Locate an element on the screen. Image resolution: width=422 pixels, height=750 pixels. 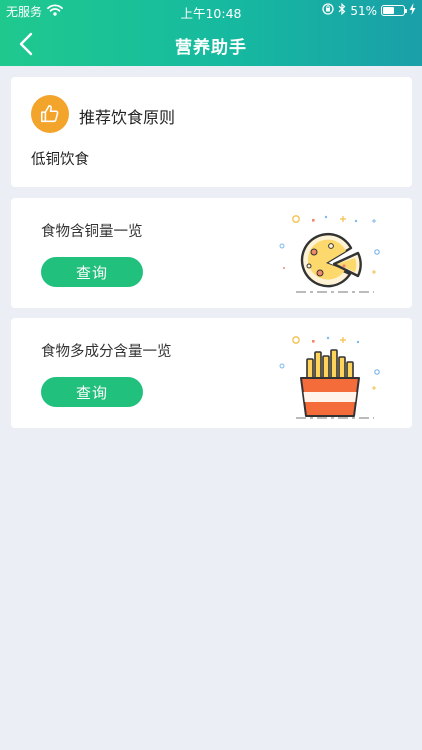
pizza-illustration is located at coordinates (329, 254).